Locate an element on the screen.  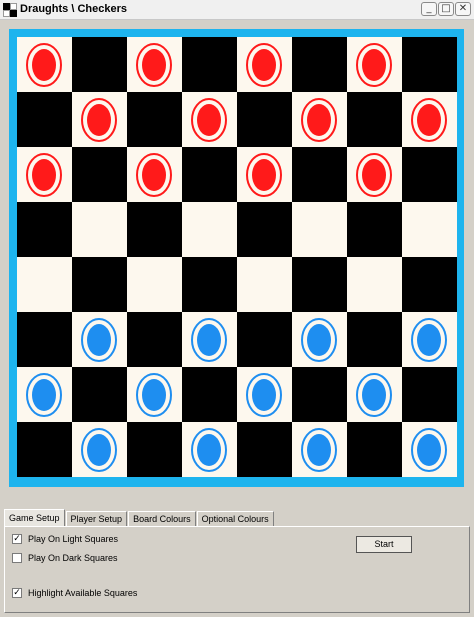
tab-optional-colours: Optional Colours is located at coordinates (235, 519).